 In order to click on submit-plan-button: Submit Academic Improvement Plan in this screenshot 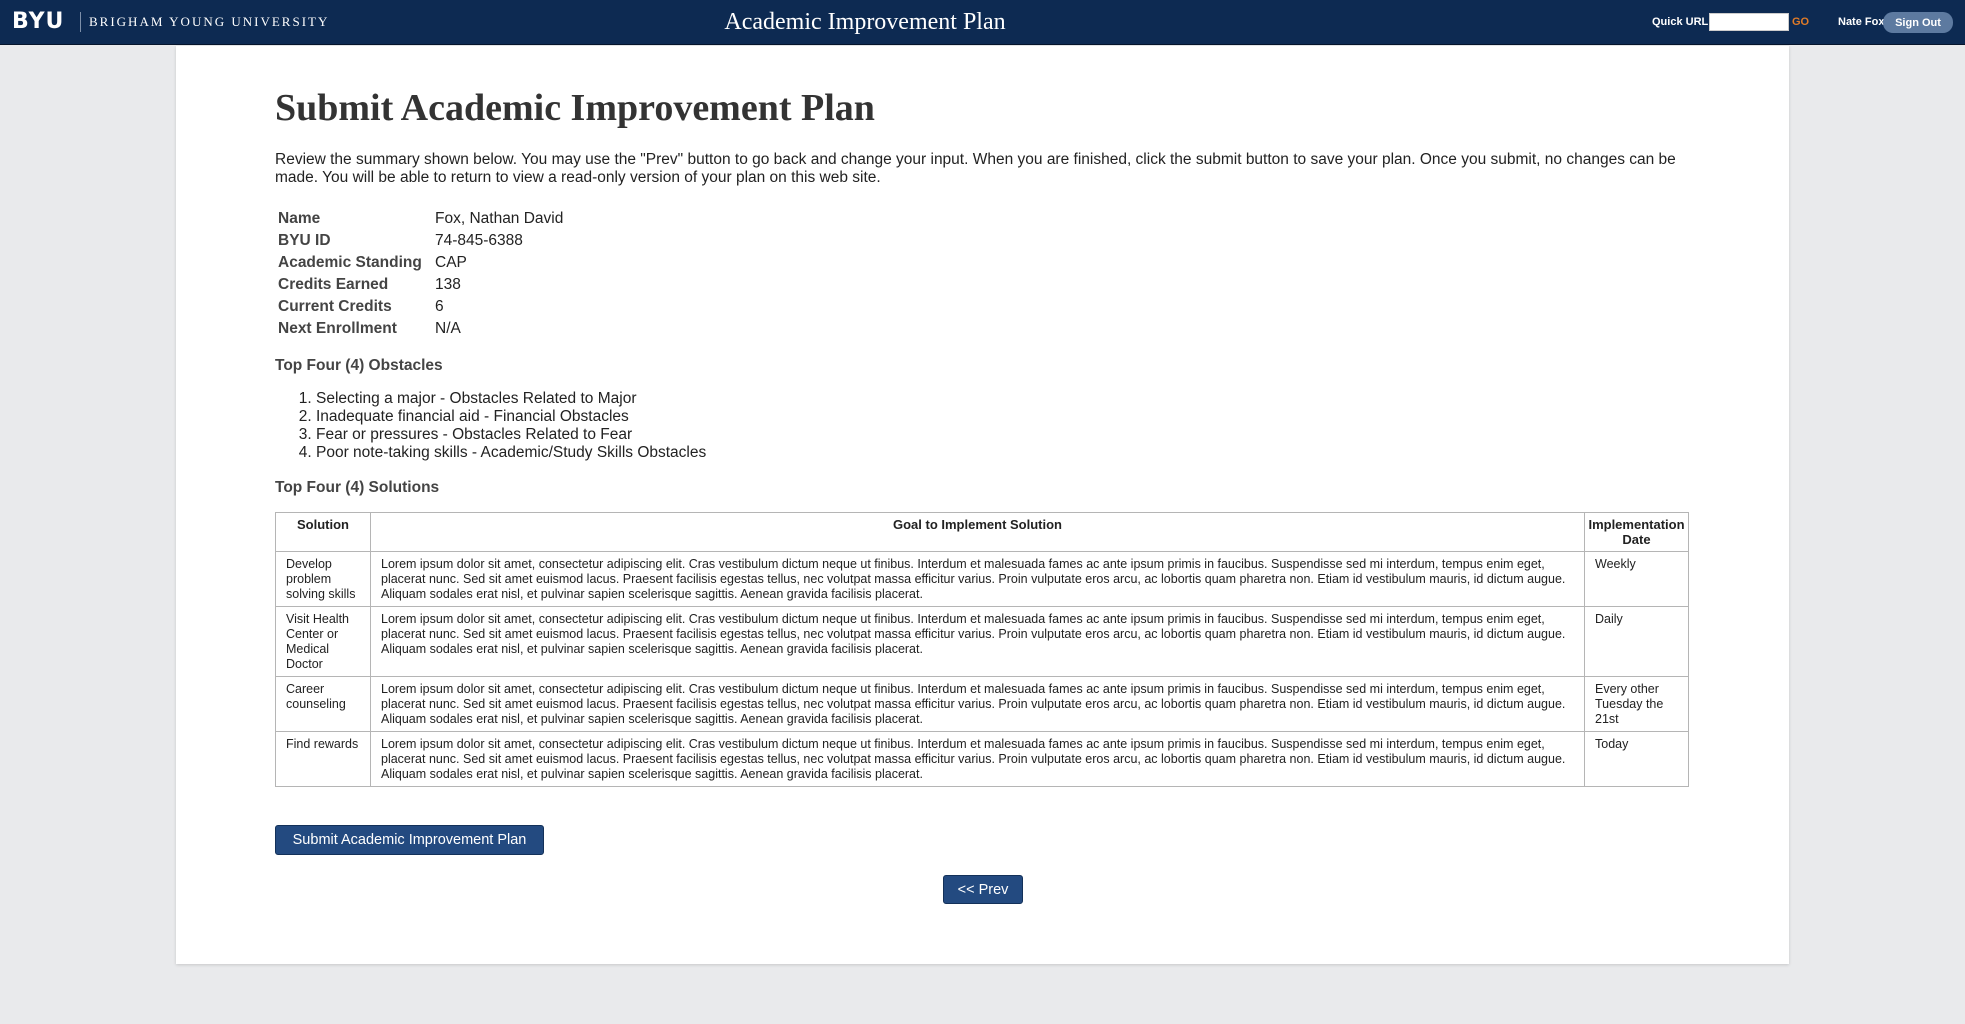, I will do `click(409, 840)`.